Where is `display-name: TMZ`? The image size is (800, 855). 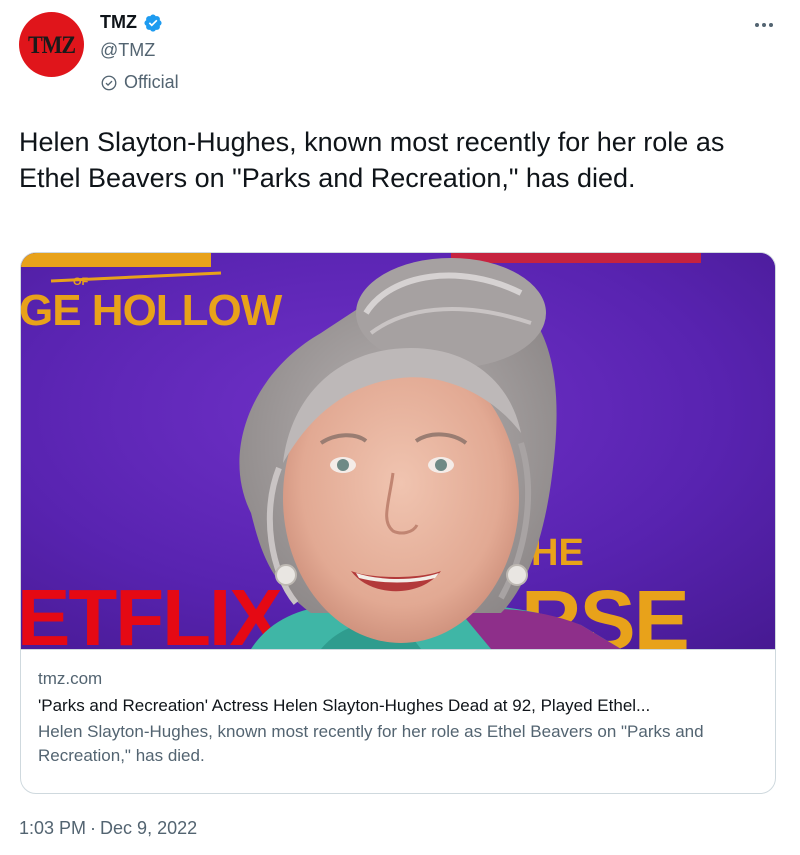
display-name: TMZ is located at coordinates (118, 22).